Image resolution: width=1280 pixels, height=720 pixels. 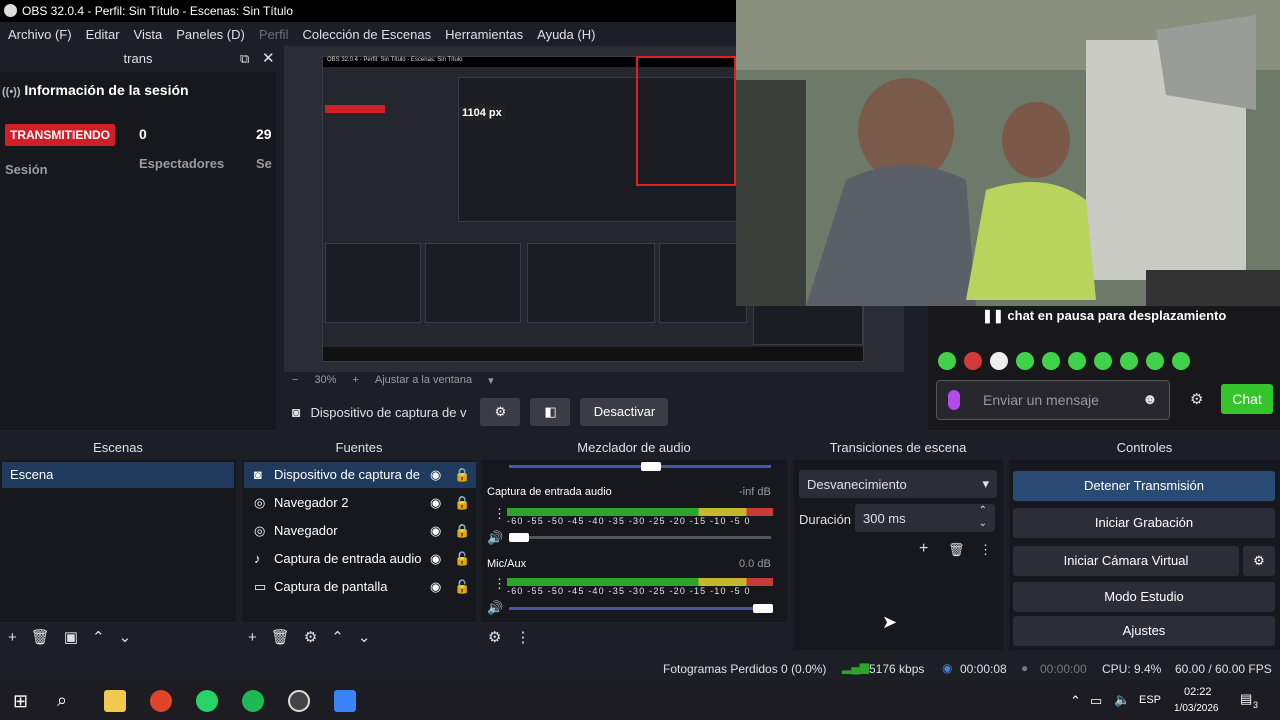 I want to click on source-item: ▭ Captura de pantalla ◉ 🔓, so click(x=360, y=587).